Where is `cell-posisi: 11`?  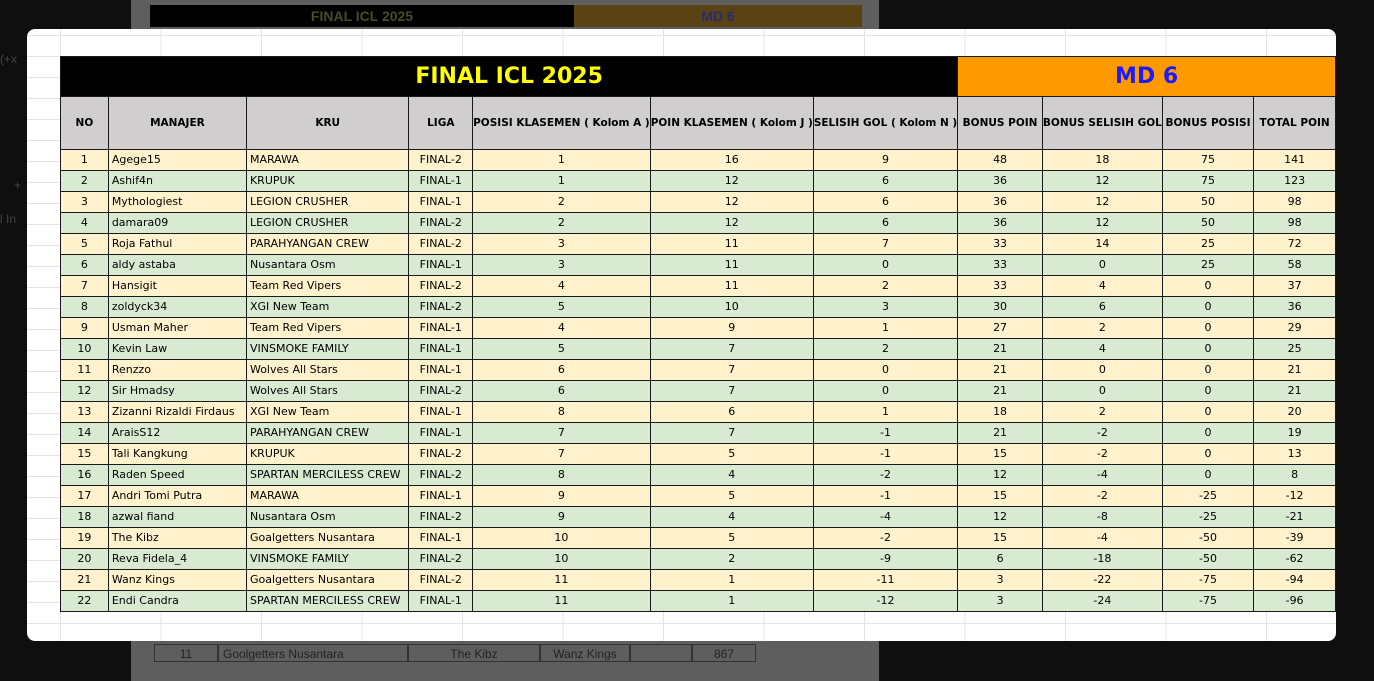
cell-posisi: 11 is located at coordinates (561, 580).